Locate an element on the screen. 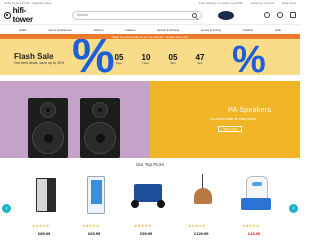 The image size is (320, 250). countdown-hours: 10 Hours is located at coordinates (146, 59).